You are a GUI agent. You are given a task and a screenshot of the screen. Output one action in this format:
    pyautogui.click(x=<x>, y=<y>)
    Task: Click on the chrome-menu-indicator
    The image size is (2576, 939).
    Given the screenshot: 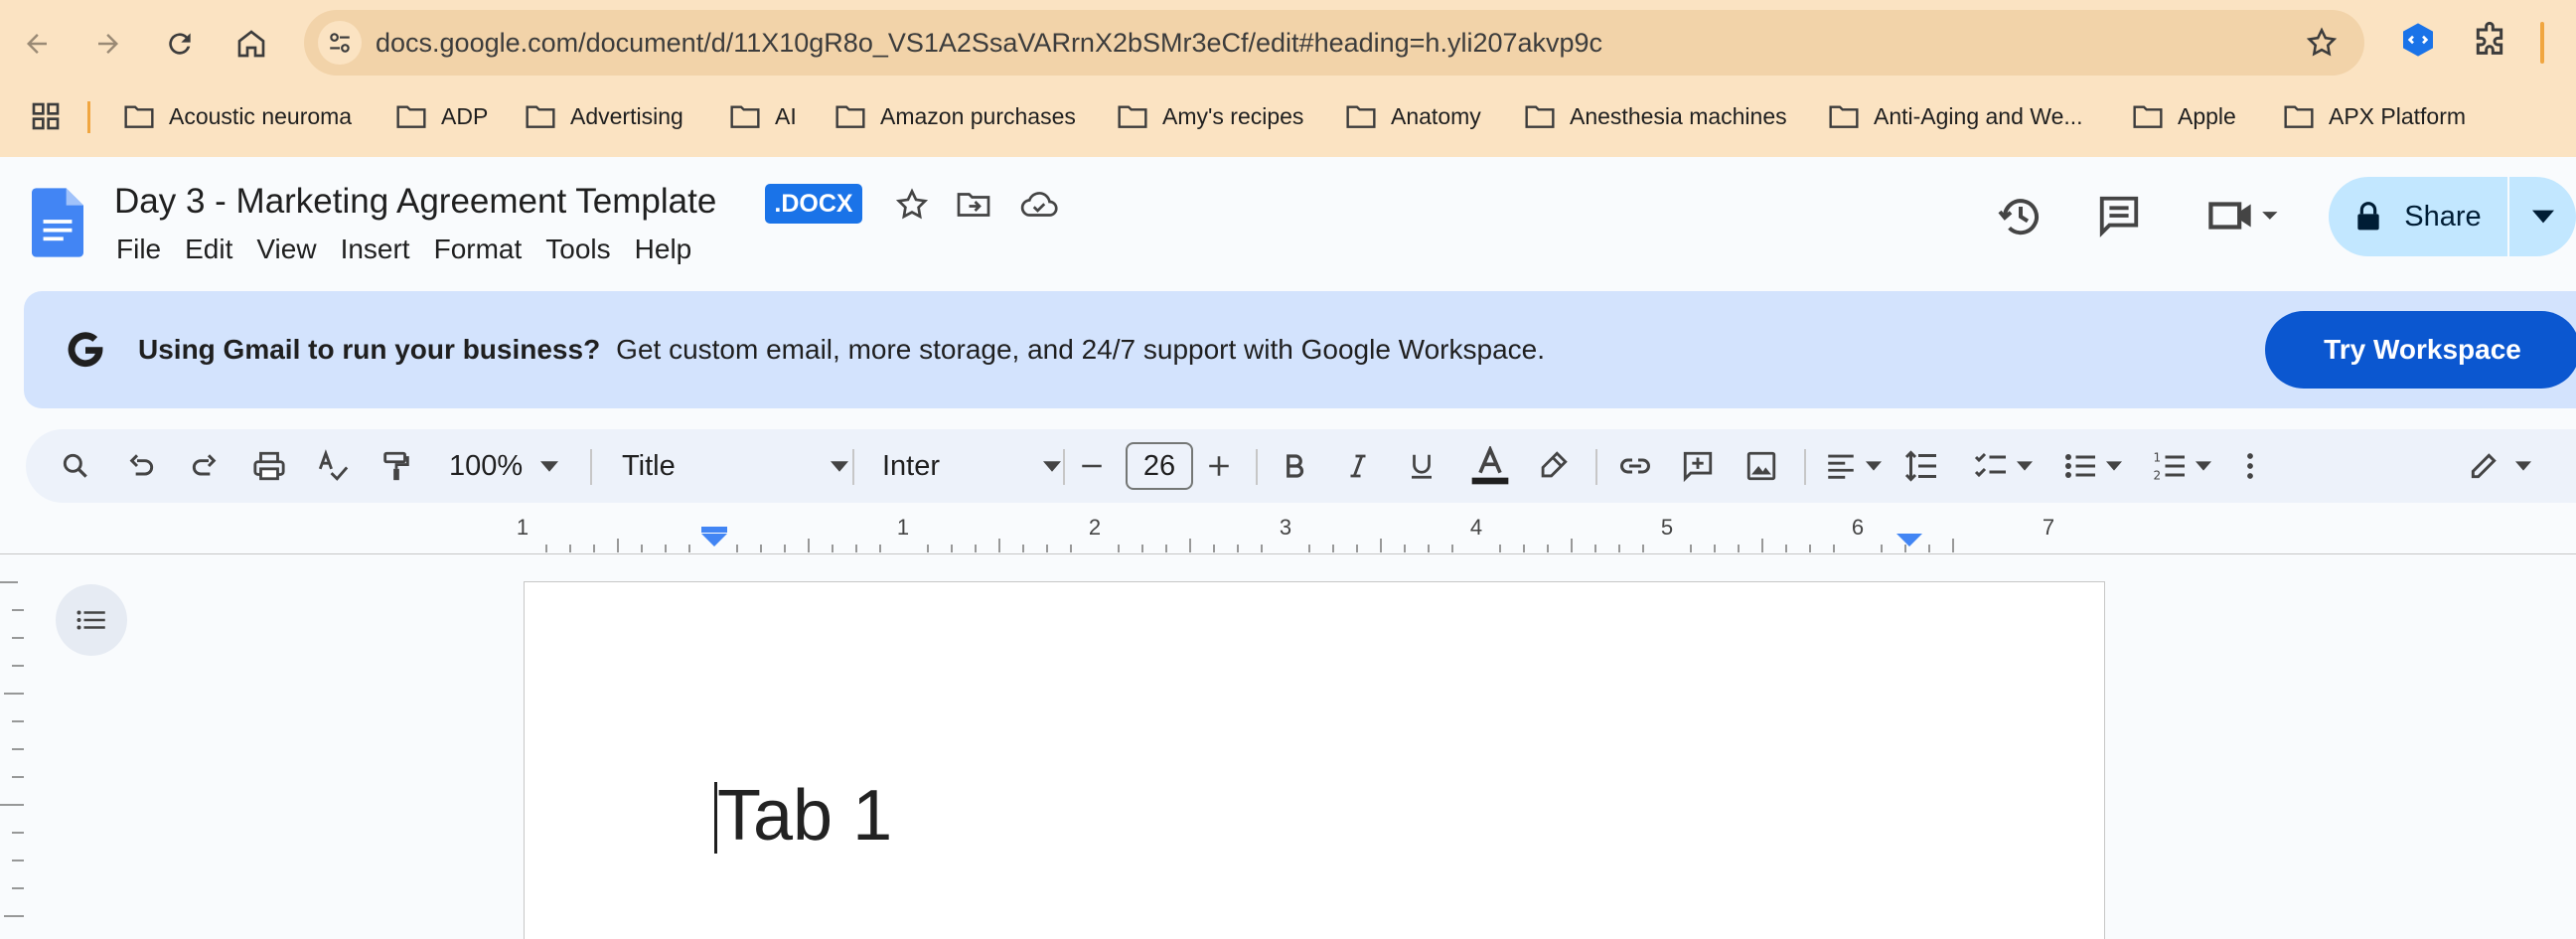 What is the action you would take?
    pyautogui.click(x=2542, y=43)
    